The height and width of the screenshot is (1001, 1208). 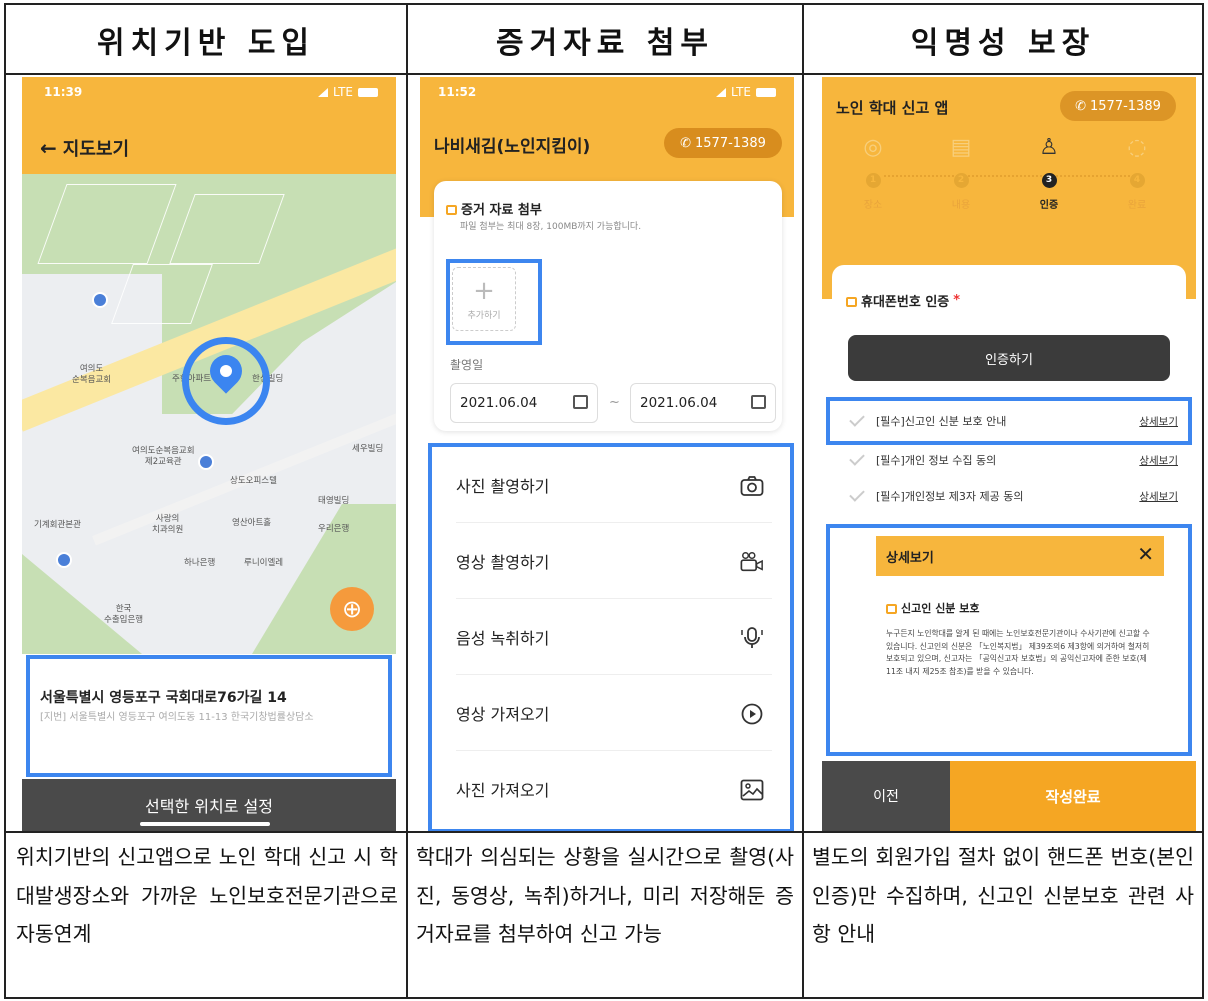 I want to click on map-label: 여의도 순복음교회, so click(x=92, y=374).